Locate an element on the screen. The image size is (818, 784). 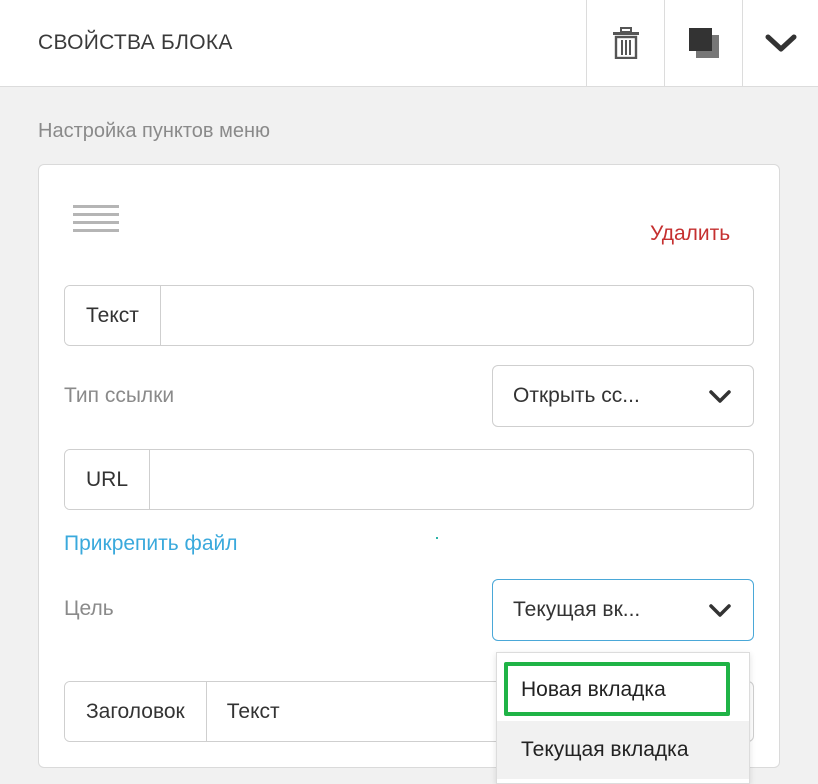
menu-items-settings-label: Настройка пунктов меню is located at coordinates (154, 131).